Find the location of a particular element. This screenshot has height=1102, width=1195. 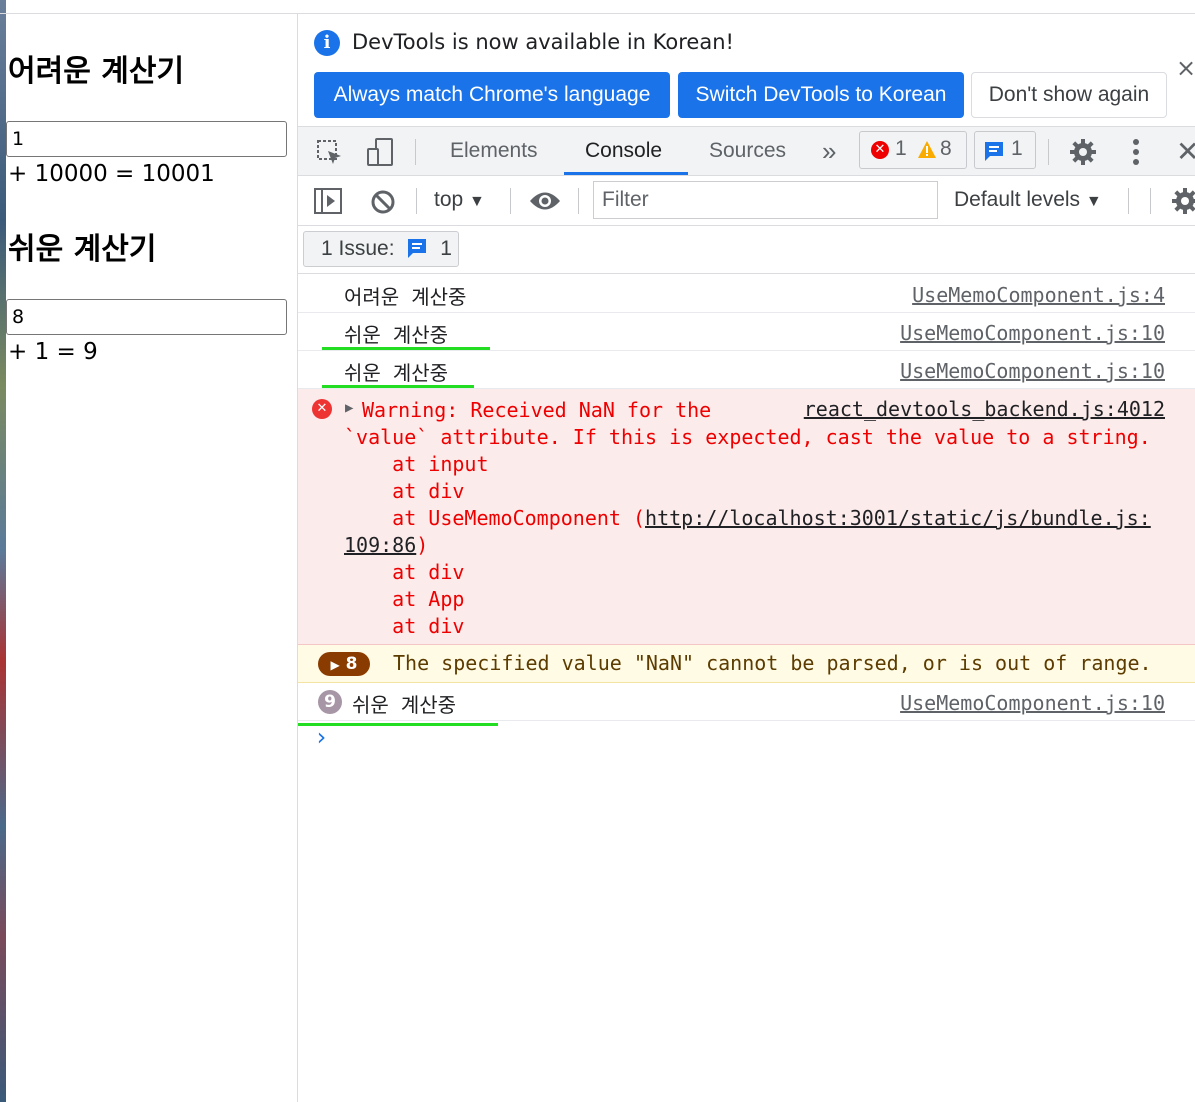

hard-calculator-title: 어려운 계산기 is located at coordinates (96, 71).